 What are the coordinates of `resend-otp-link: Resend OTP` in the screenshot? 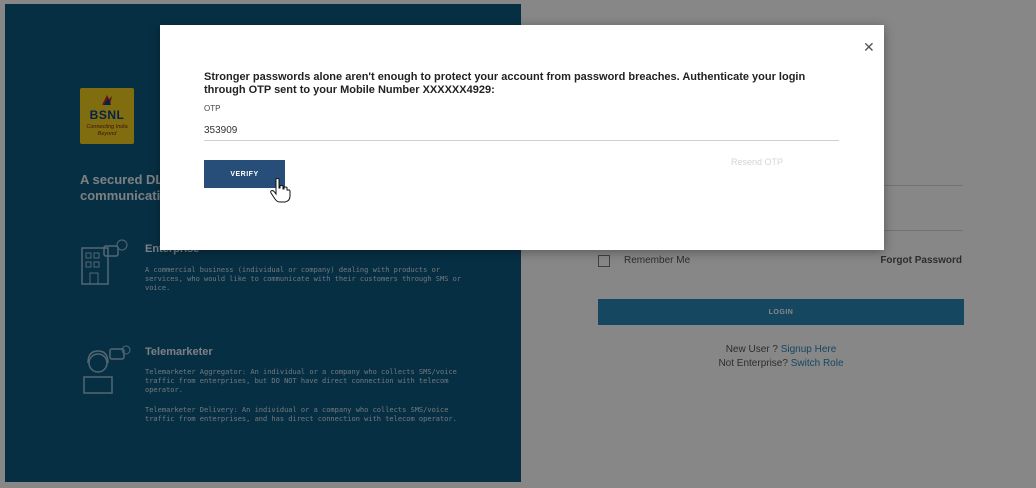 It's located at (757, 162).